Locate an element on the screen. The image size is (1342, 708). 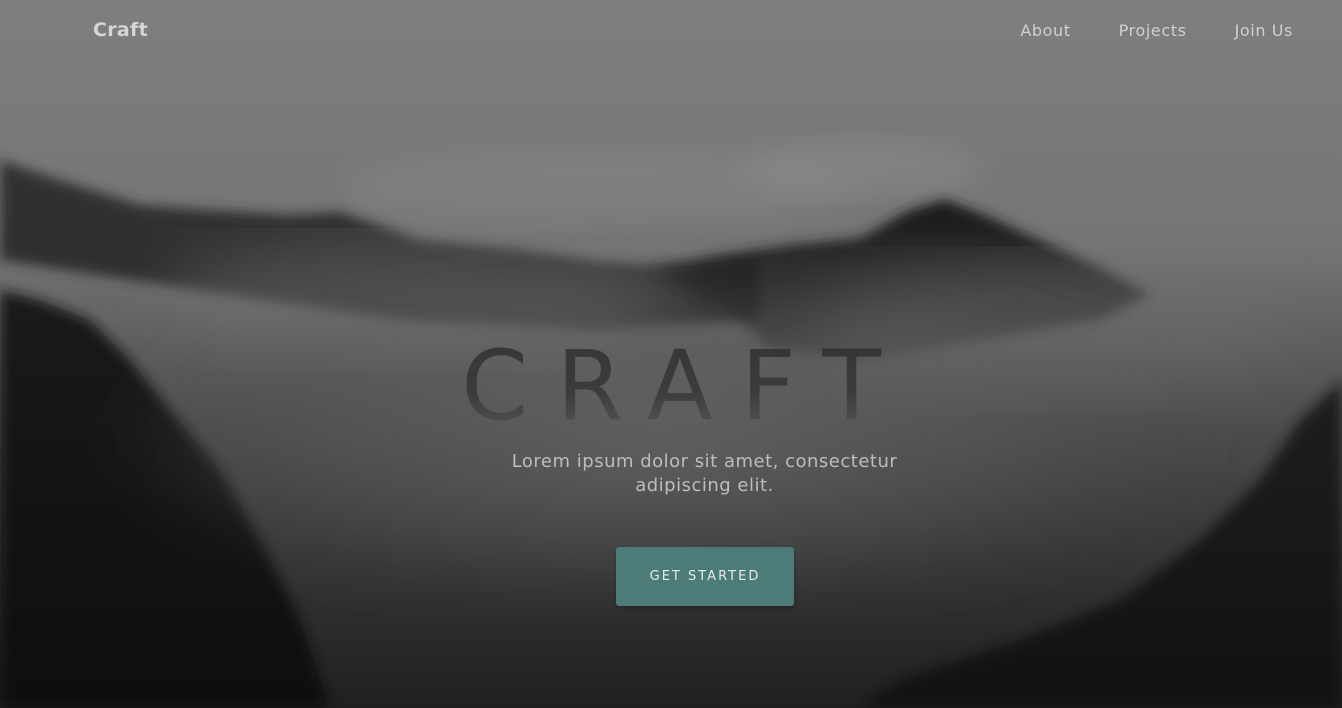
nav-link-projects: Projects is located at coordinates (1153, 30).